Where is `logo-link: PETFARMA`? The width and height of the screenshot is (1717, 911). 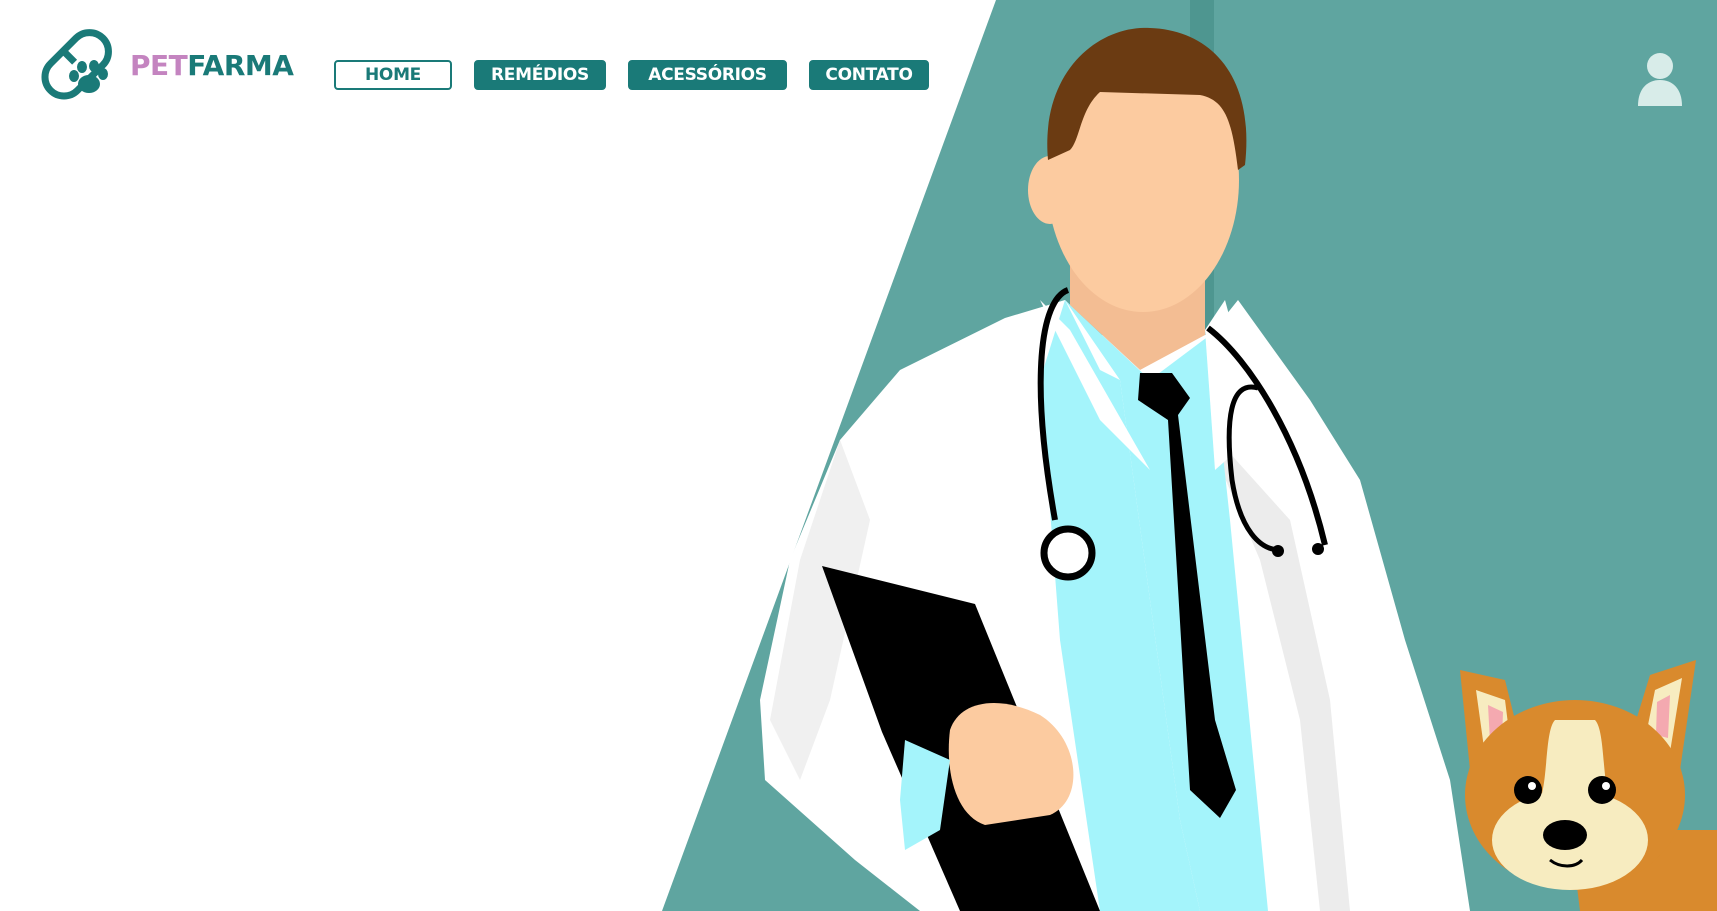 logo-link: PETFARMA is located at coordinates (164, 65).